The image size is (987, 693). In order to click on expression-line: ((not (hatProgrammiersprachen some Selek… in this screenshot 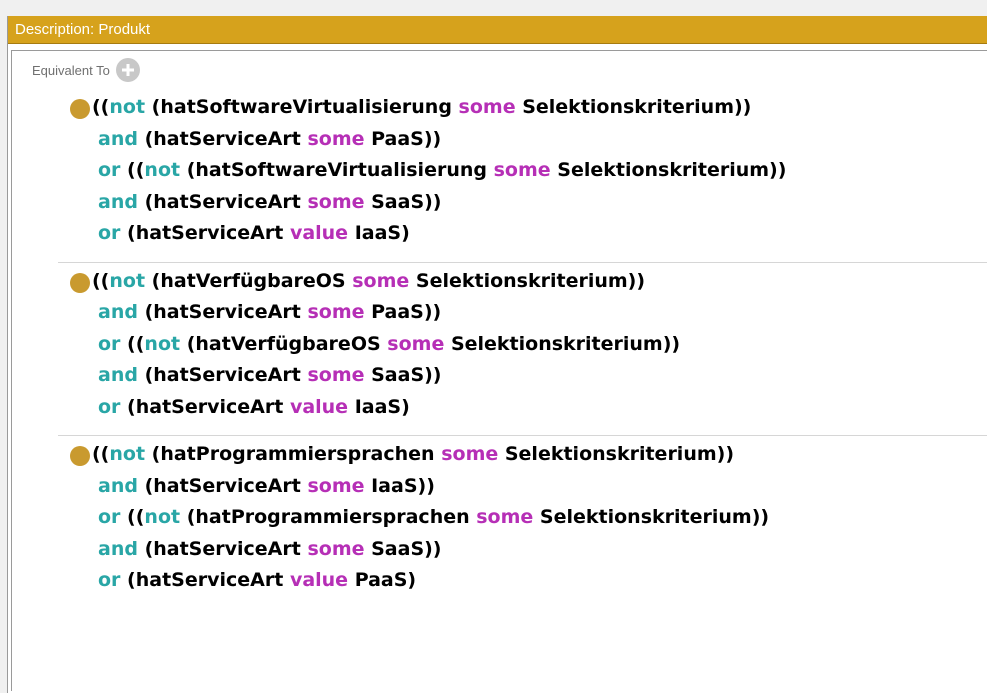, I will do `click(522, 455)`.